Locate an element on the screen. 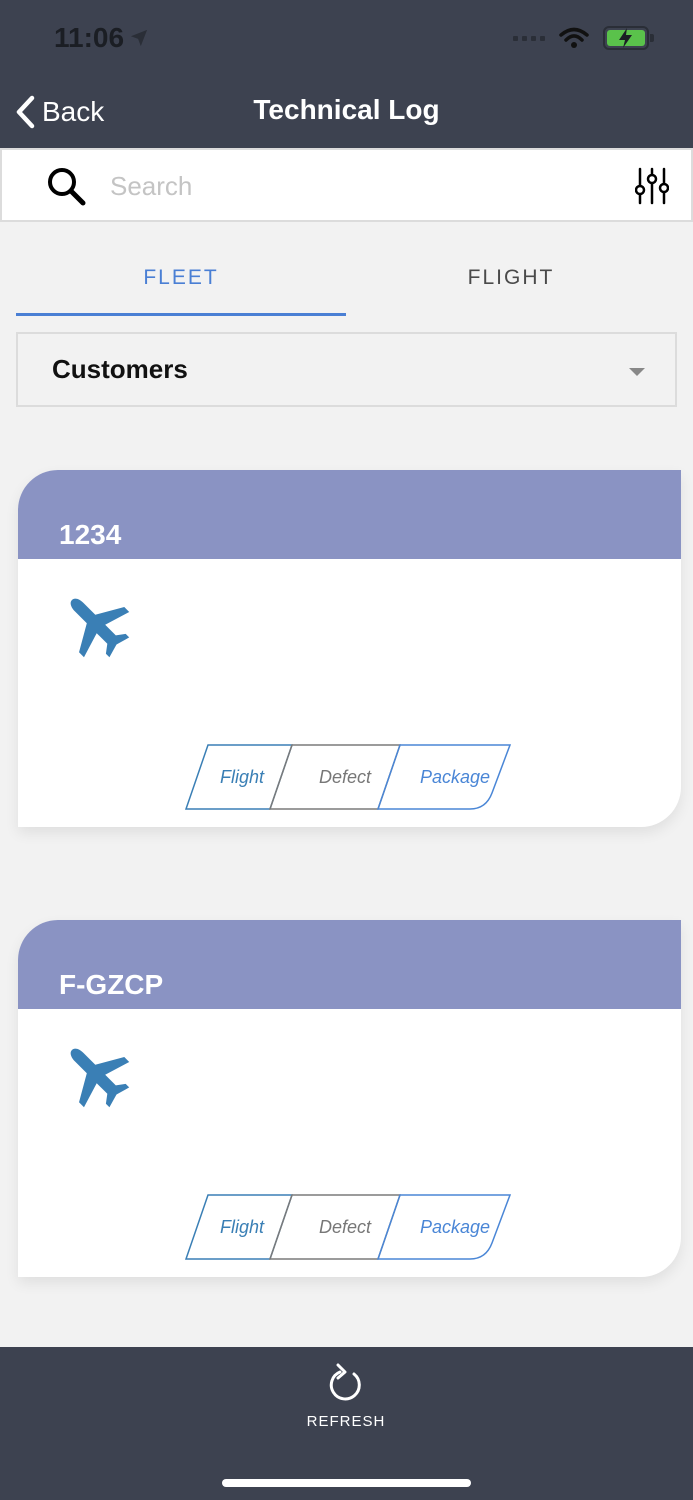 The image size is (693, 1500). location-arrow-icon is located at coordinates (139, 38).